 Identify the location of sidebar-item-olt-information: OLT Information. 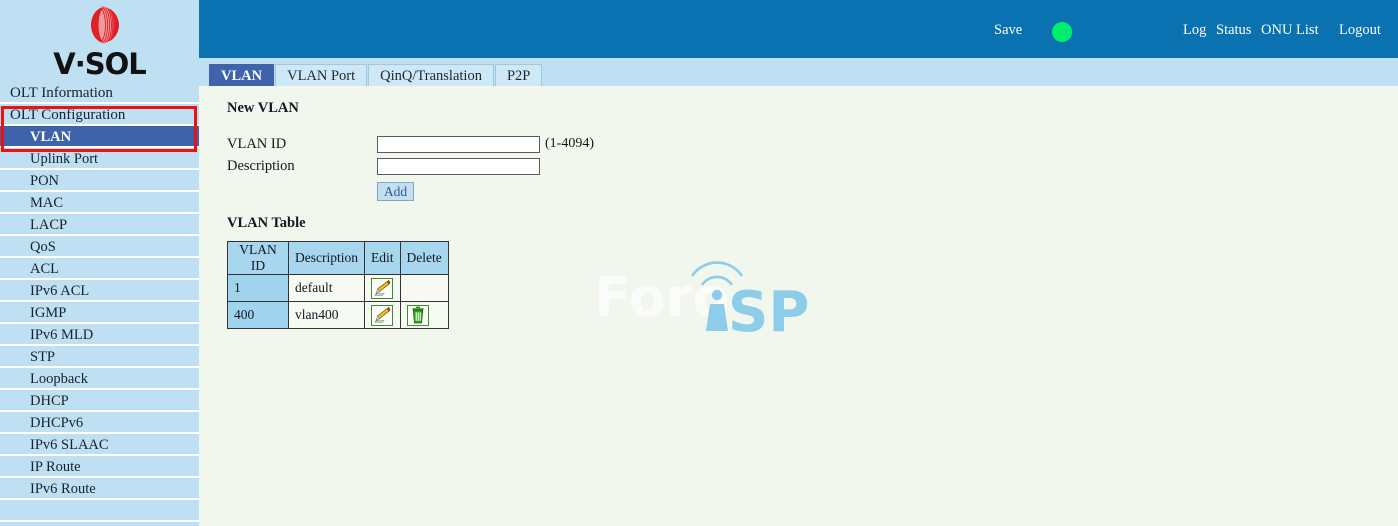
(99, 93).